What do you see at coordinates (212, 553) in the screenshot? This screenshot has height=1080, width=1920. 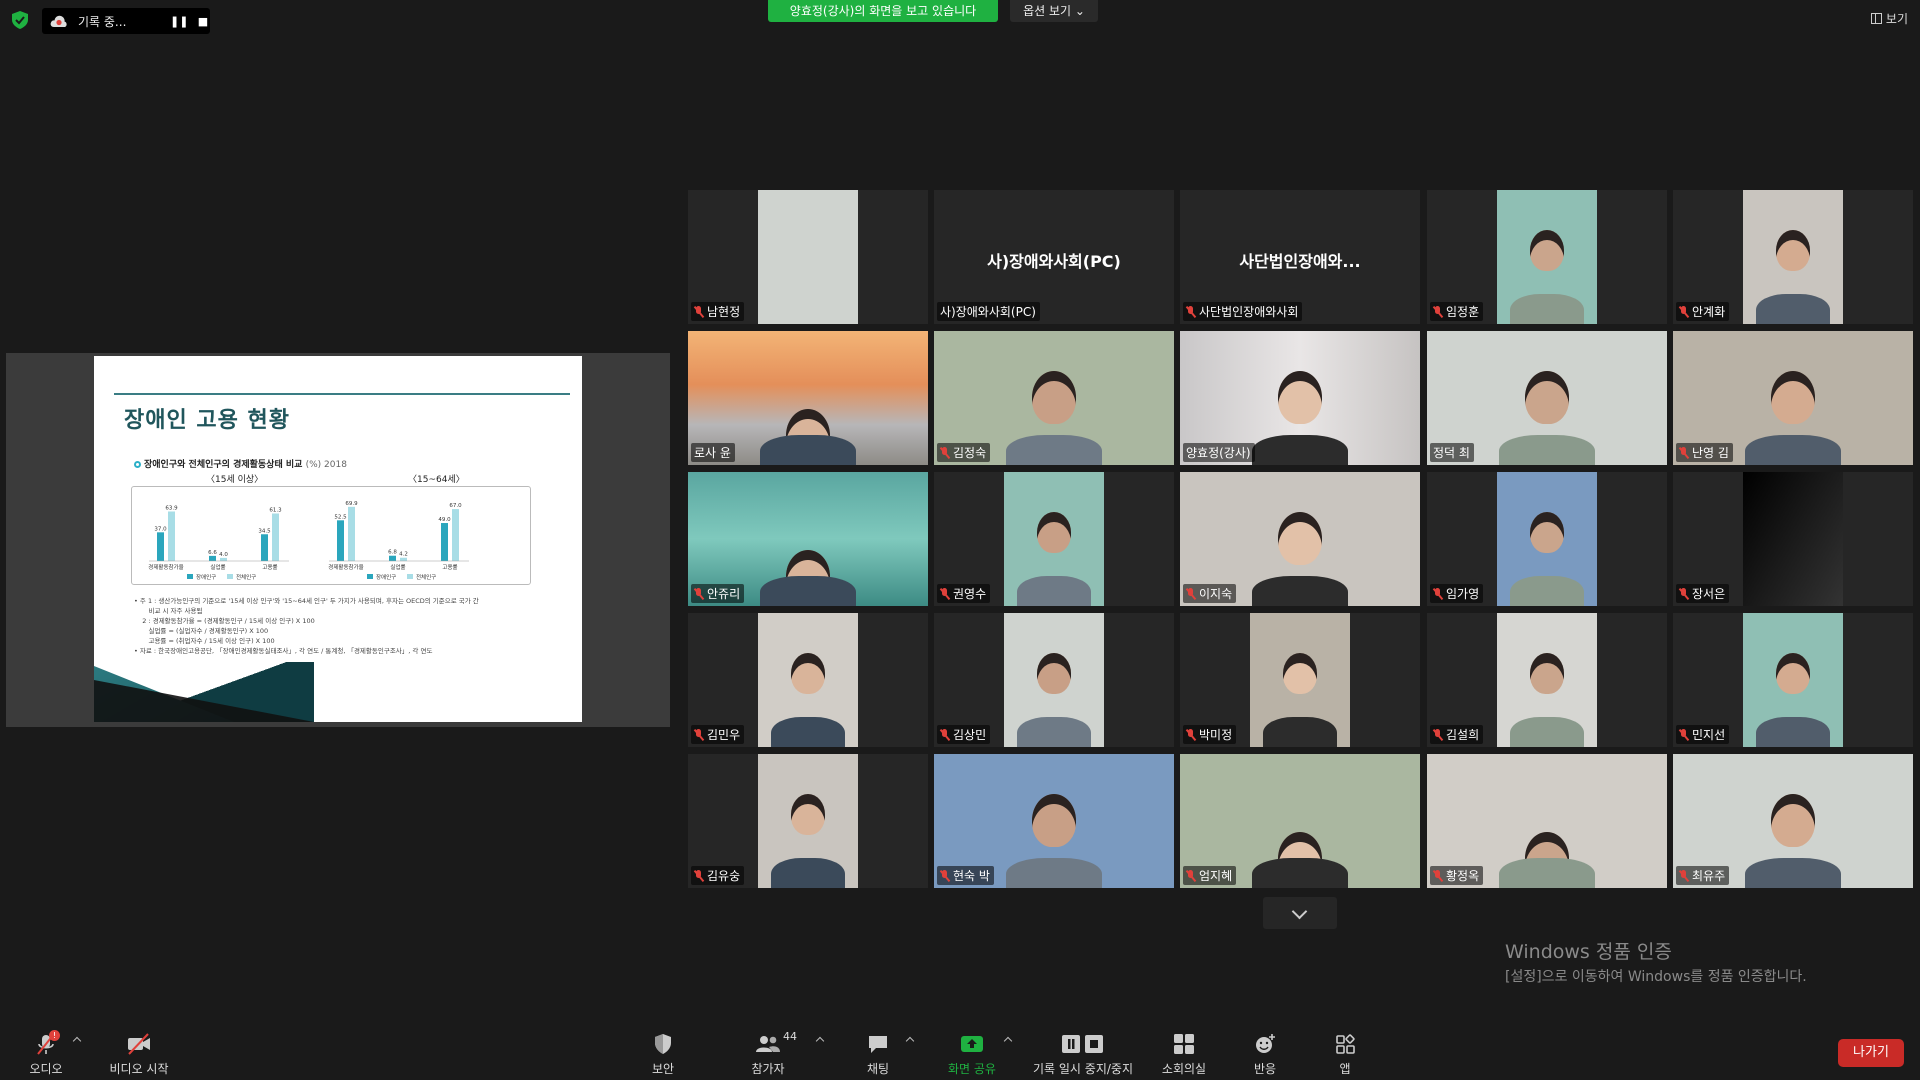 I see `chart-data-label: 6.6` at bounding box center [212, 553].